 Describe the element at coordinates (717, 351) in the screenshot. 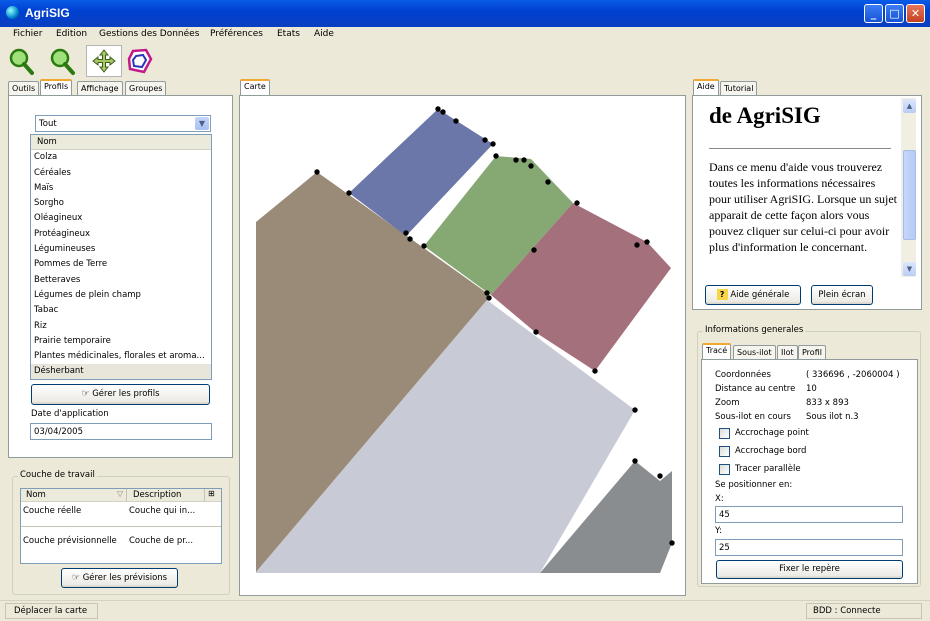

I see `tab-trace: Tracé` at that location.